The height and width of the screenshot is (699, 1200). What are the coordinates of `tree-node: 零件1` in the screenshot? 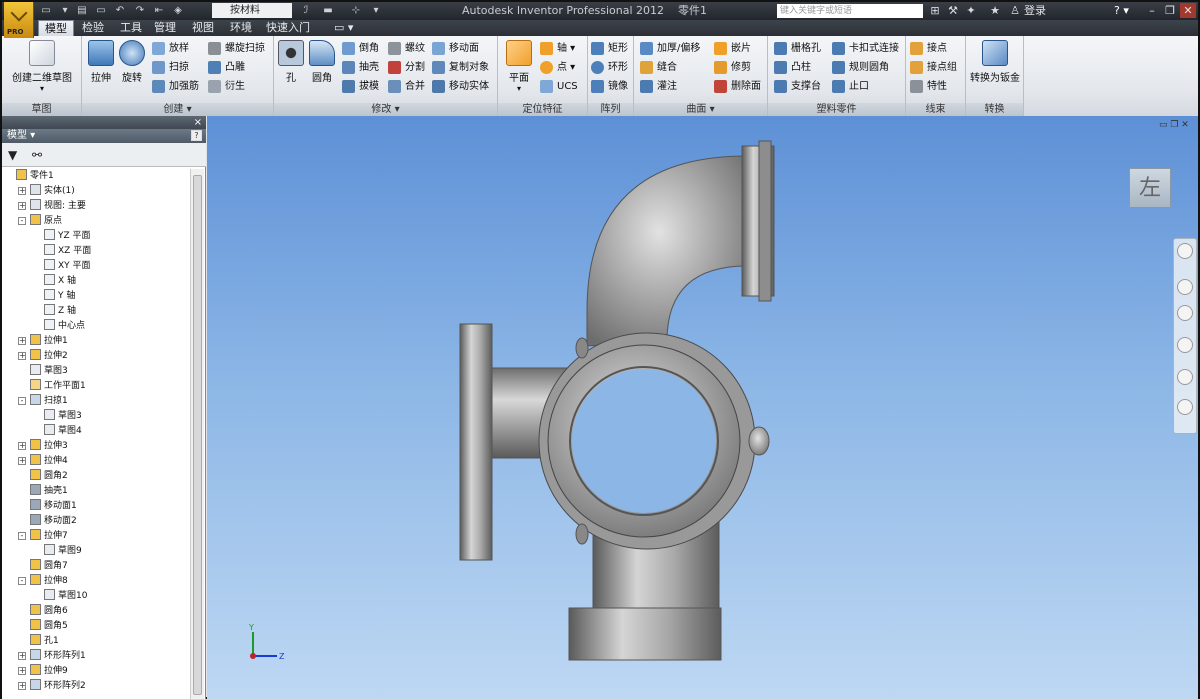 It's located at (35, 176).